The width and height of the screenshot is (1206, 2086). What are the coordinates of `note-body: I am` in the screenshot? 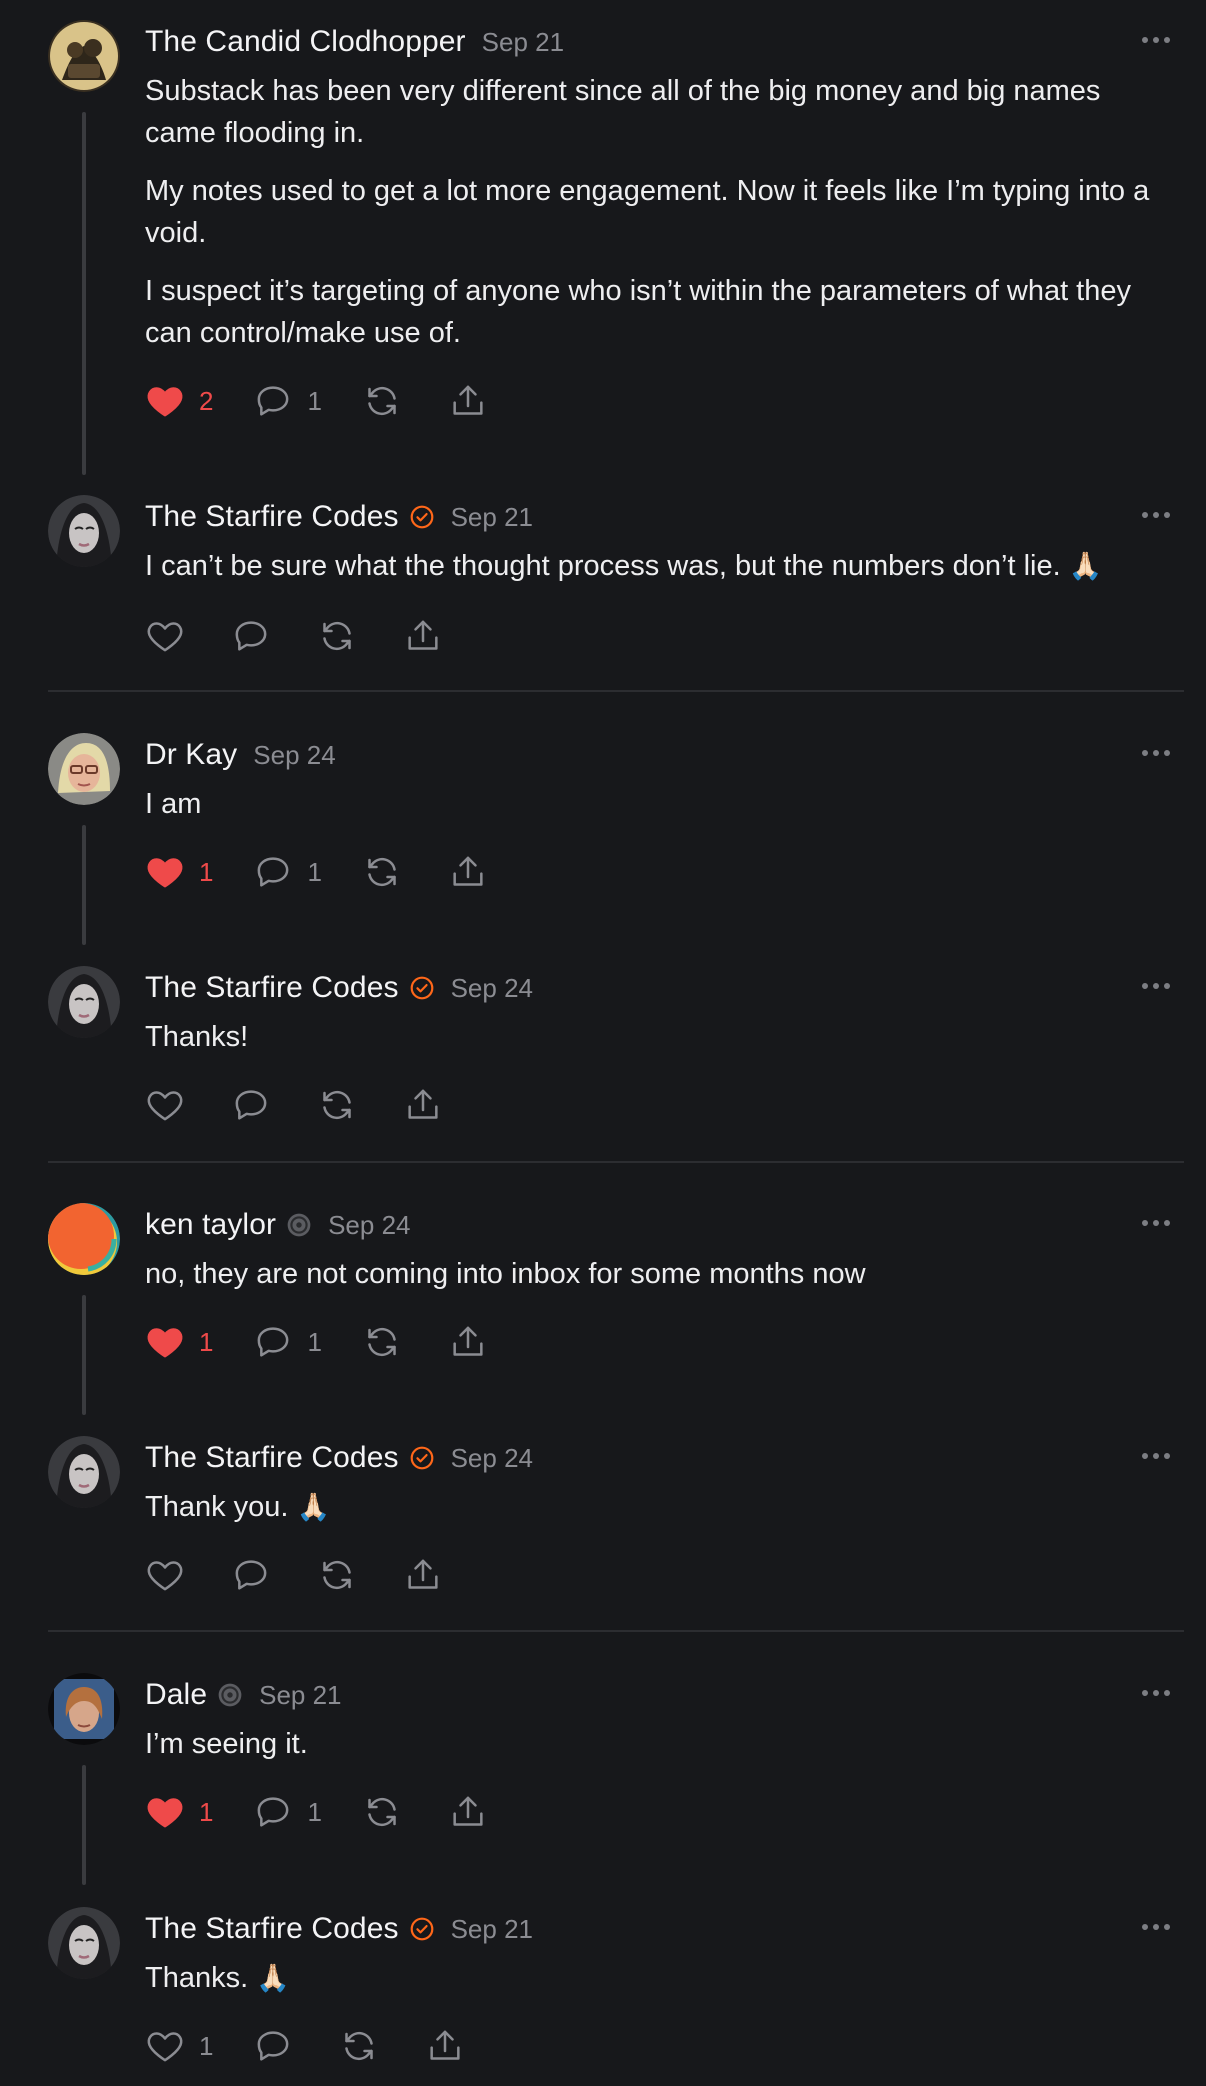 It's located at (660, 812).